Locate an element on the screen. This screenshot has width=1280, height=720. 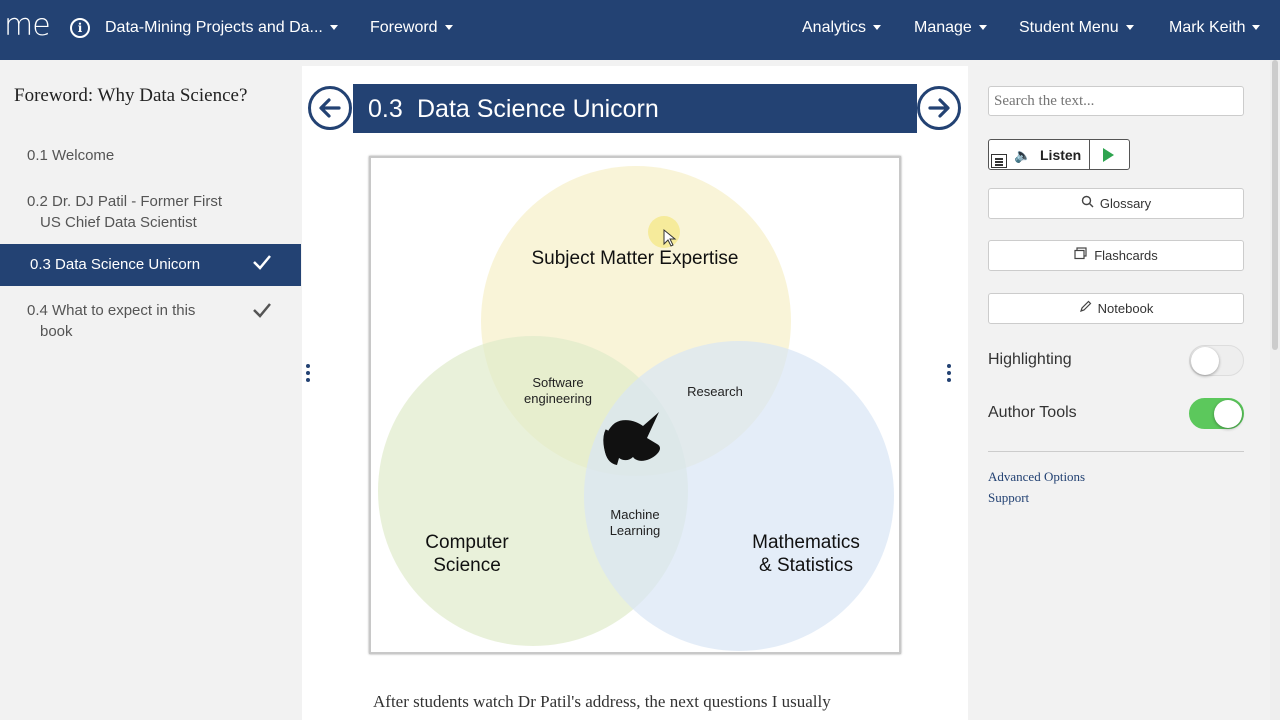
listen-divider is located at coordinates (1089, 154).